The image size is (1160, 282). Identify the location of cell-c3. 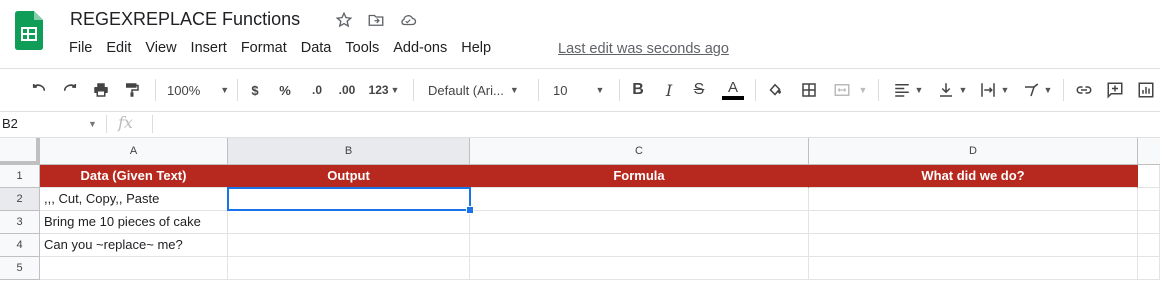
(639, 222).